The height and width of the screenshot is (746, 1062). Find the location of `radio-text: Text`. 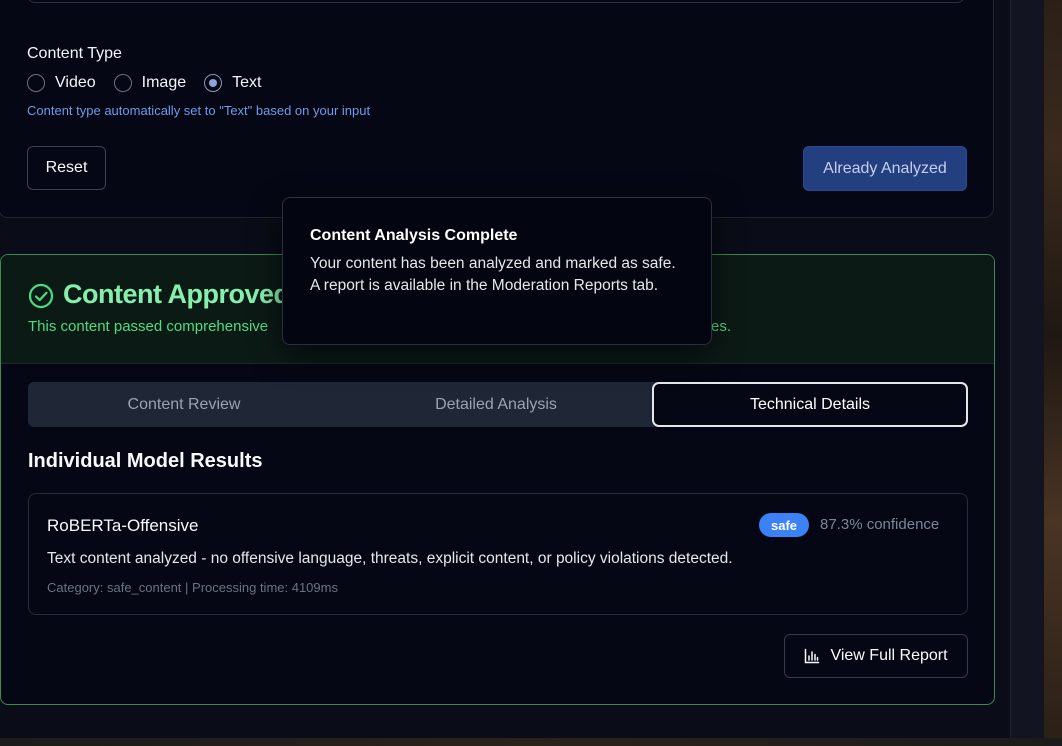

radio-text: Text is located at coordinates (232, 83).